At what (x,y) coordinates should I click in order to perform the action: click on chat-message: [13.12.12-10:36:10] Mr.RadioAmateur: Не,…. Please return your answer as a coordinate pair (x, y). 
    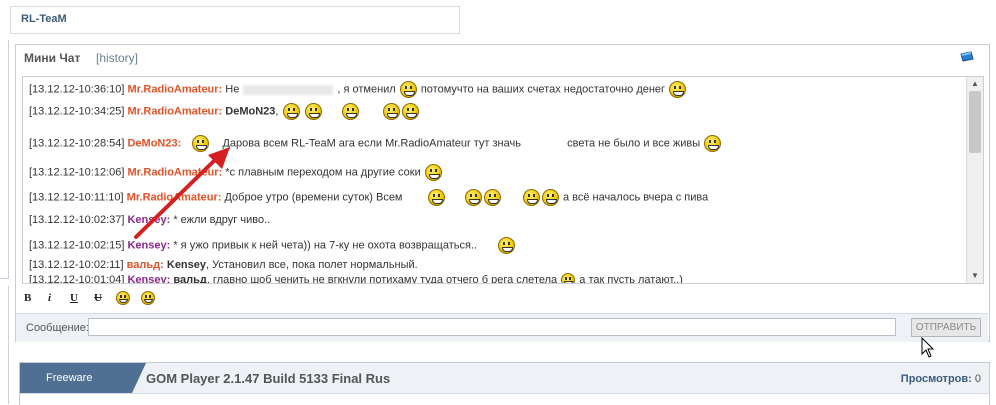
    Looking at the image, I should click on (358, 89).